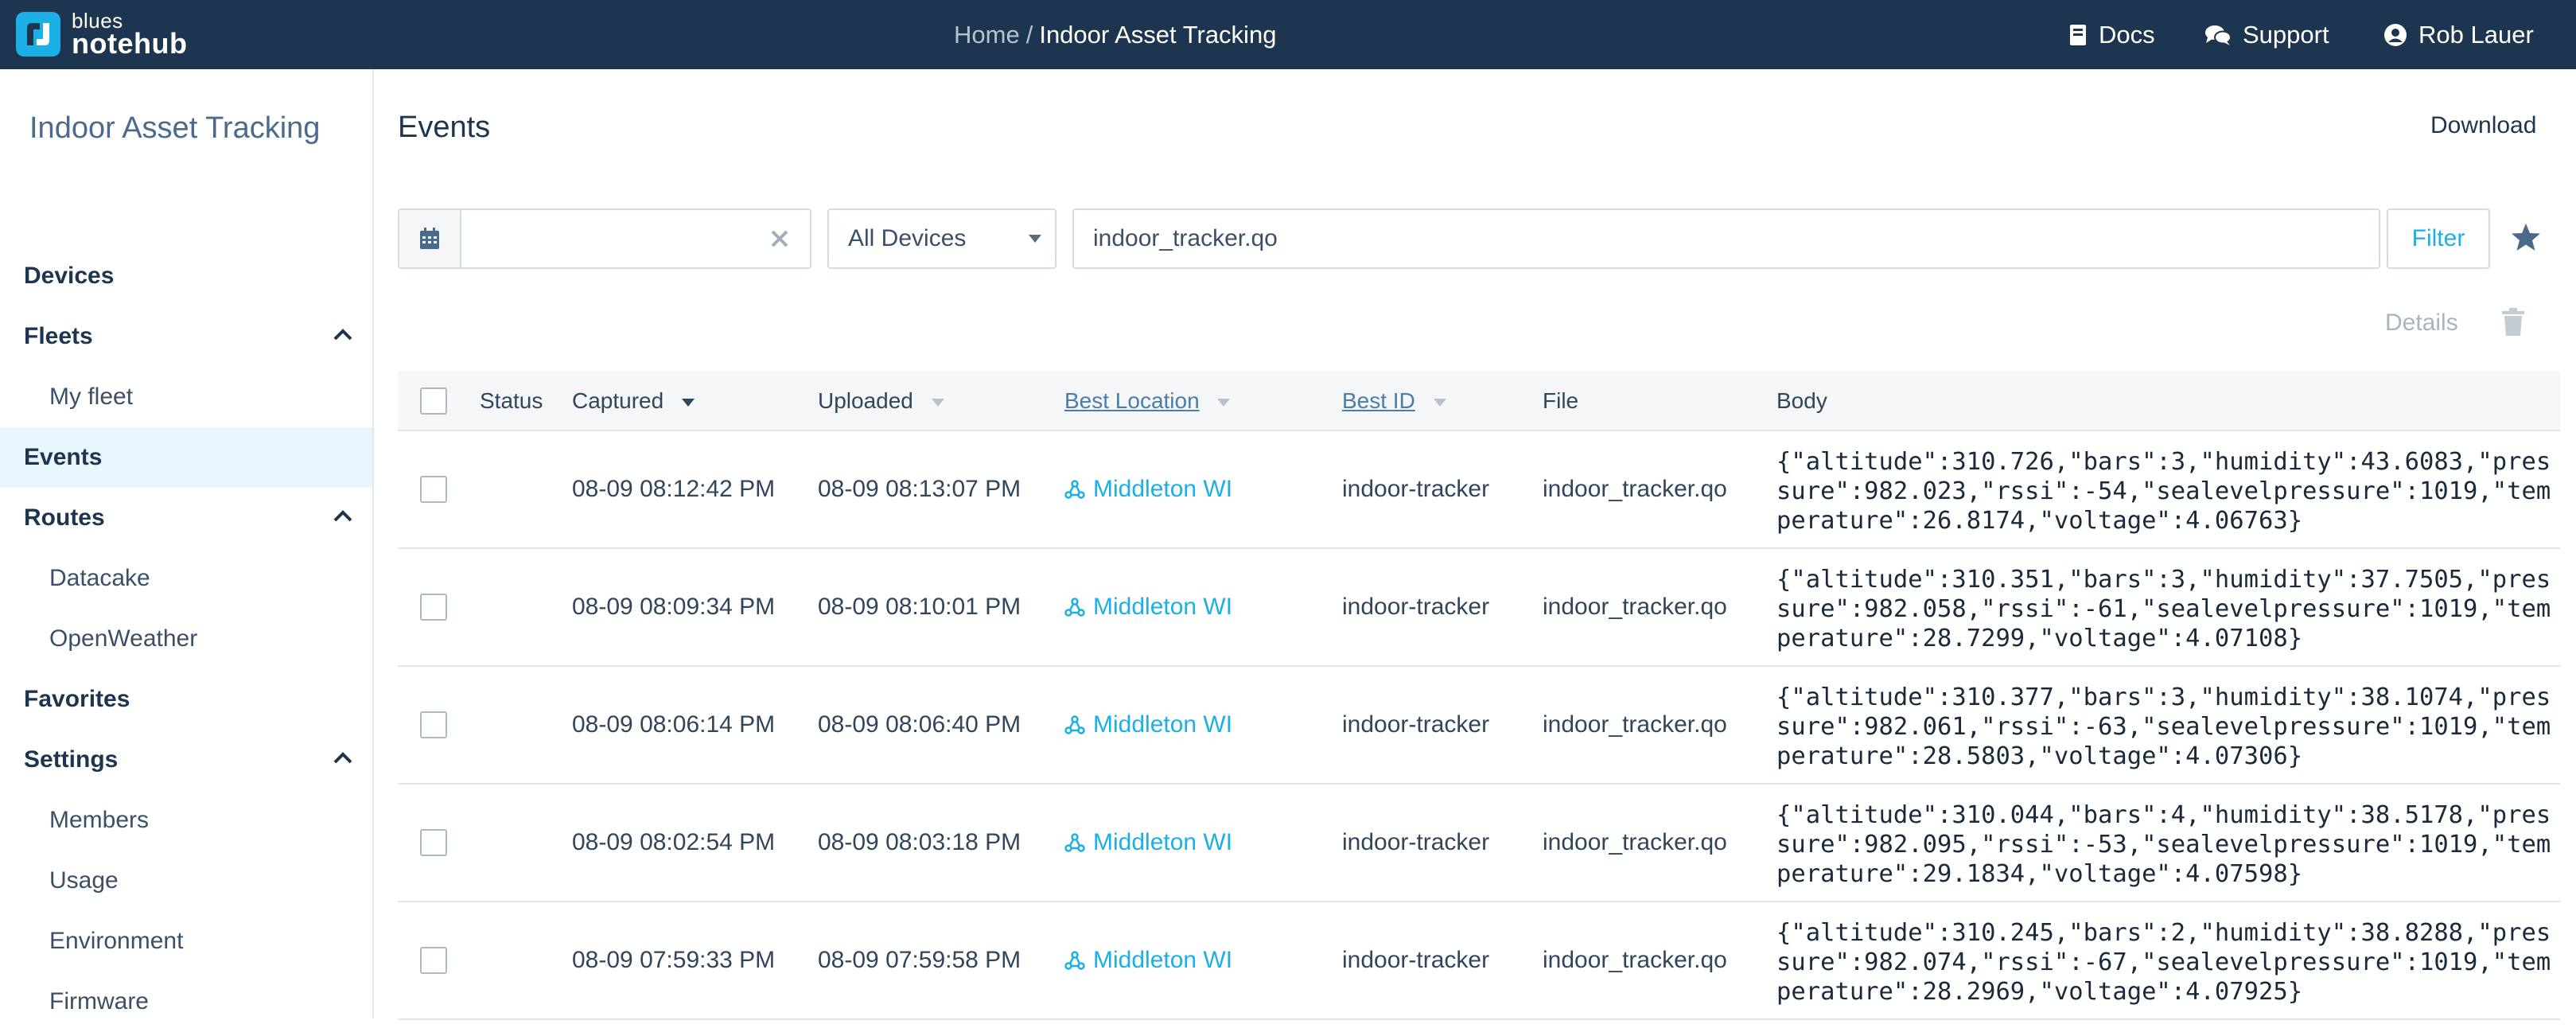  Describe the element at coordinates (186, 942) in the screenshot. I see `sidebar-item-environment: Environment` at that location.